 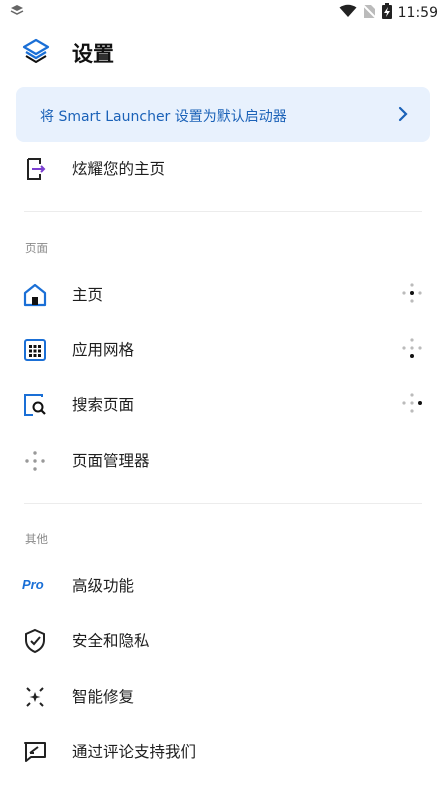 I want to click on other-item-pro-features: Pro 高级功能, so click(x=223, y=585).